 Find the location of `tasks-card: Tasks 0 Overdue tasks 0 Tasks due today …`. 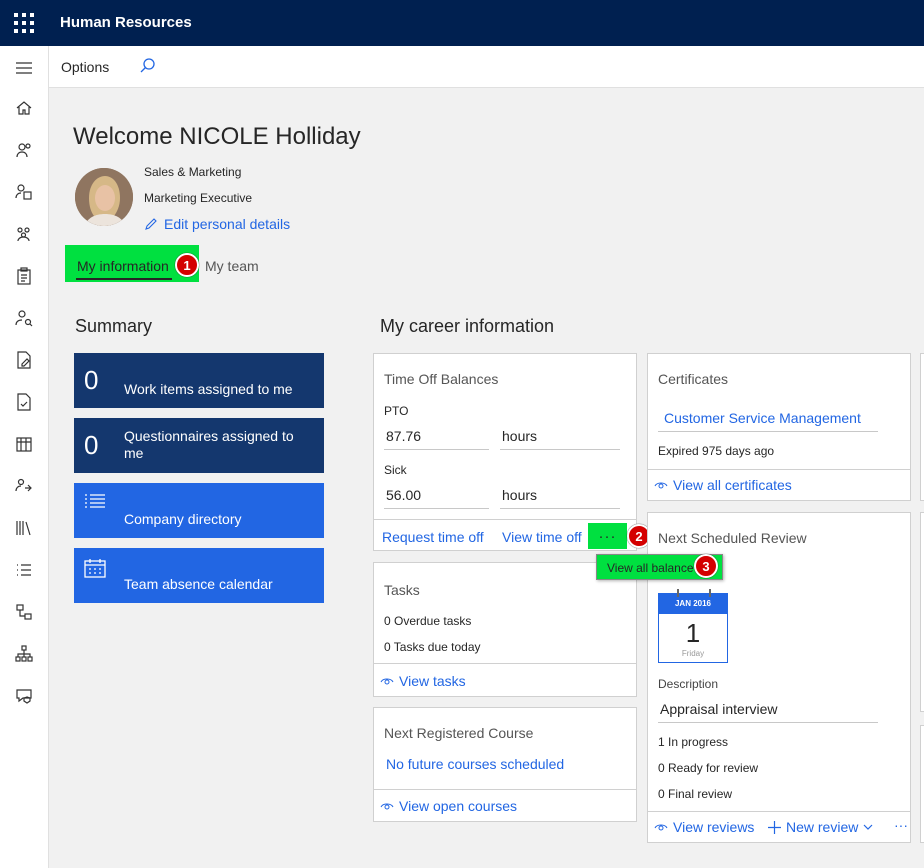

tasks-card: Tasks 0 Overdue tasks 0 Tasks due today … is located at coordinates (505, 629).